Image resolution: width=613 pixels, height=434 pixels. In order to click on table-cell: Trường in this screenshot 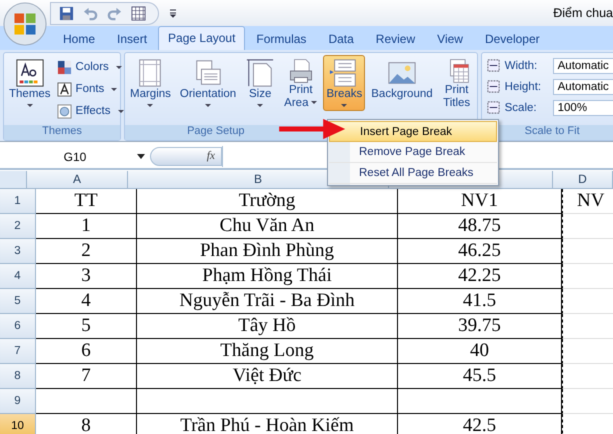, I will do `click(267, 201)`.